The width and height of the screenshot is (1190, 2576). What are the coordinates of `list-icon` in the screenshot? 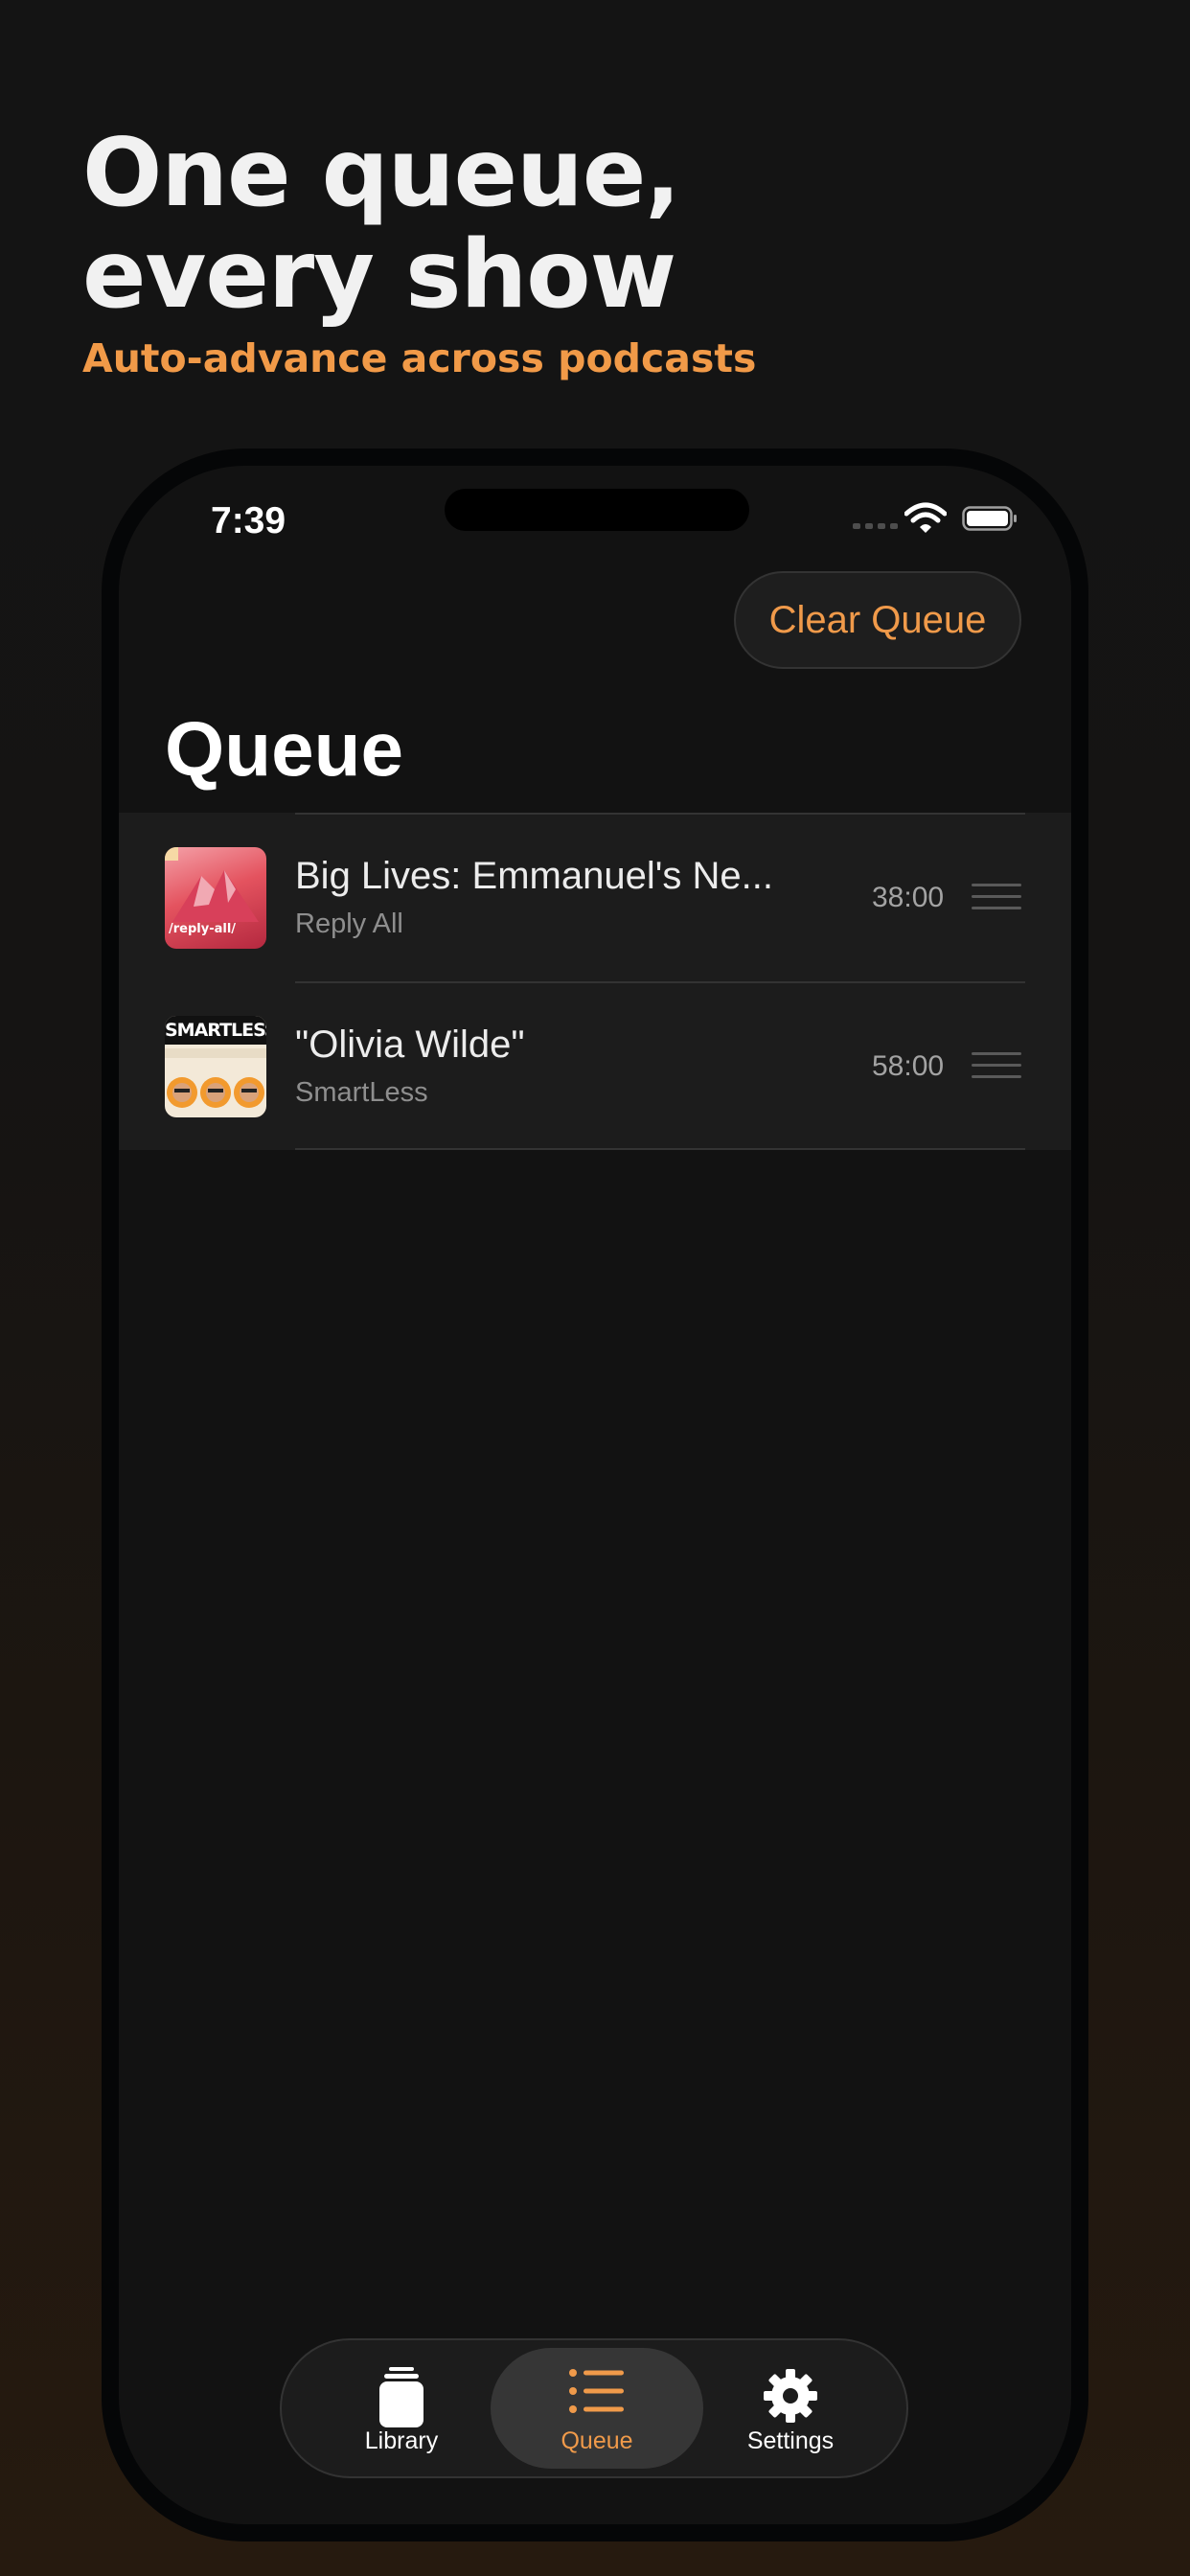 It's located at (596, 2391).